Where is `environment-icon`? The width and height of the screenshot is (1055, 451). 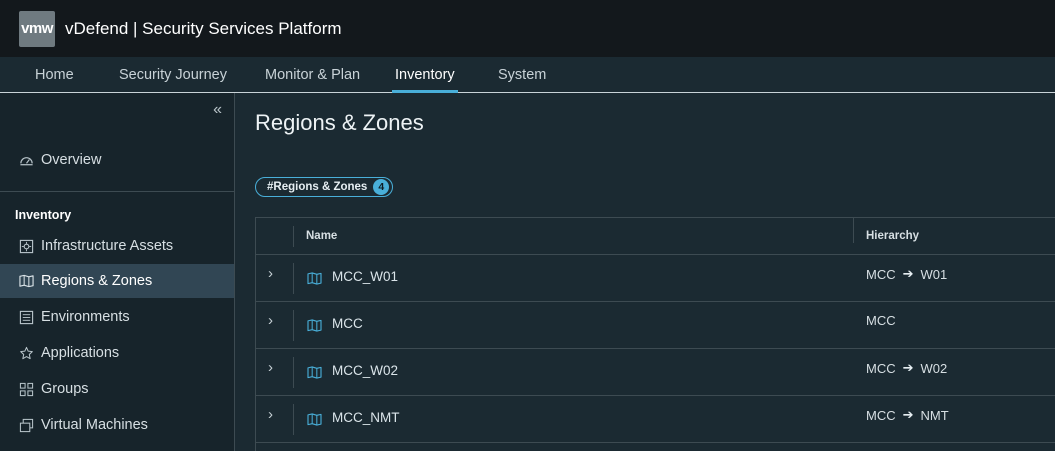 environment-icon is located at coordinates (26, 317).